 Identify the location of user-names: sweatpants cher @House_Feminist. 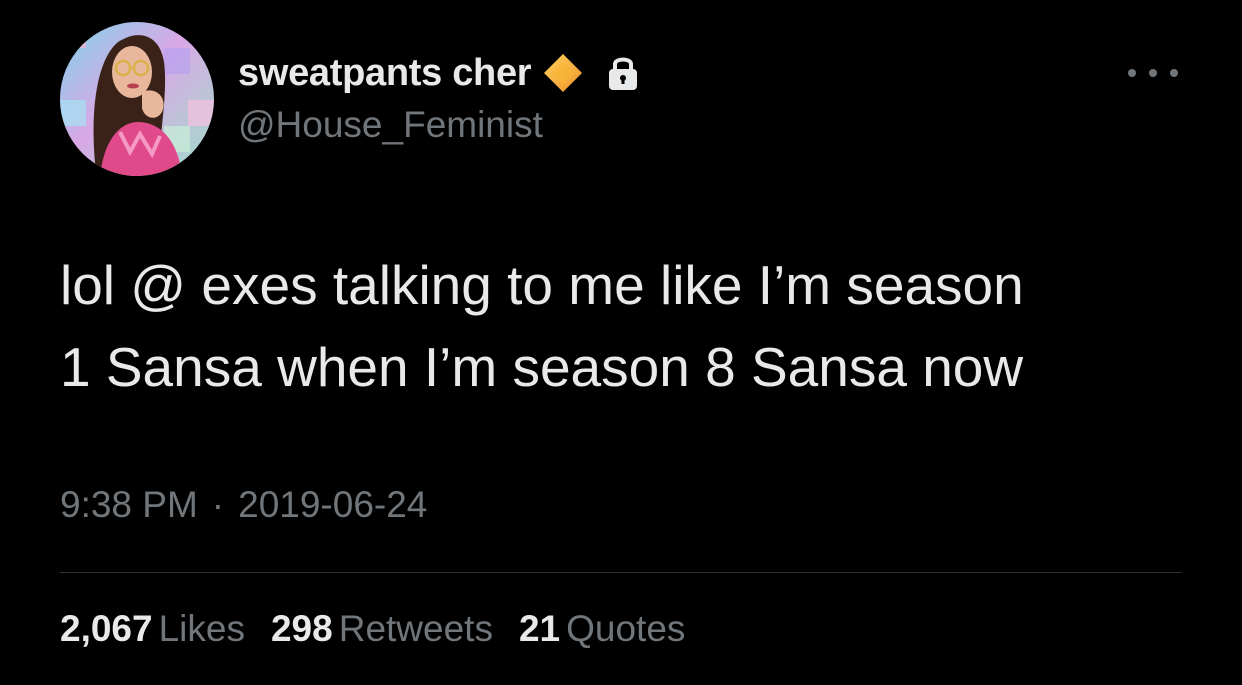
(438, 97).